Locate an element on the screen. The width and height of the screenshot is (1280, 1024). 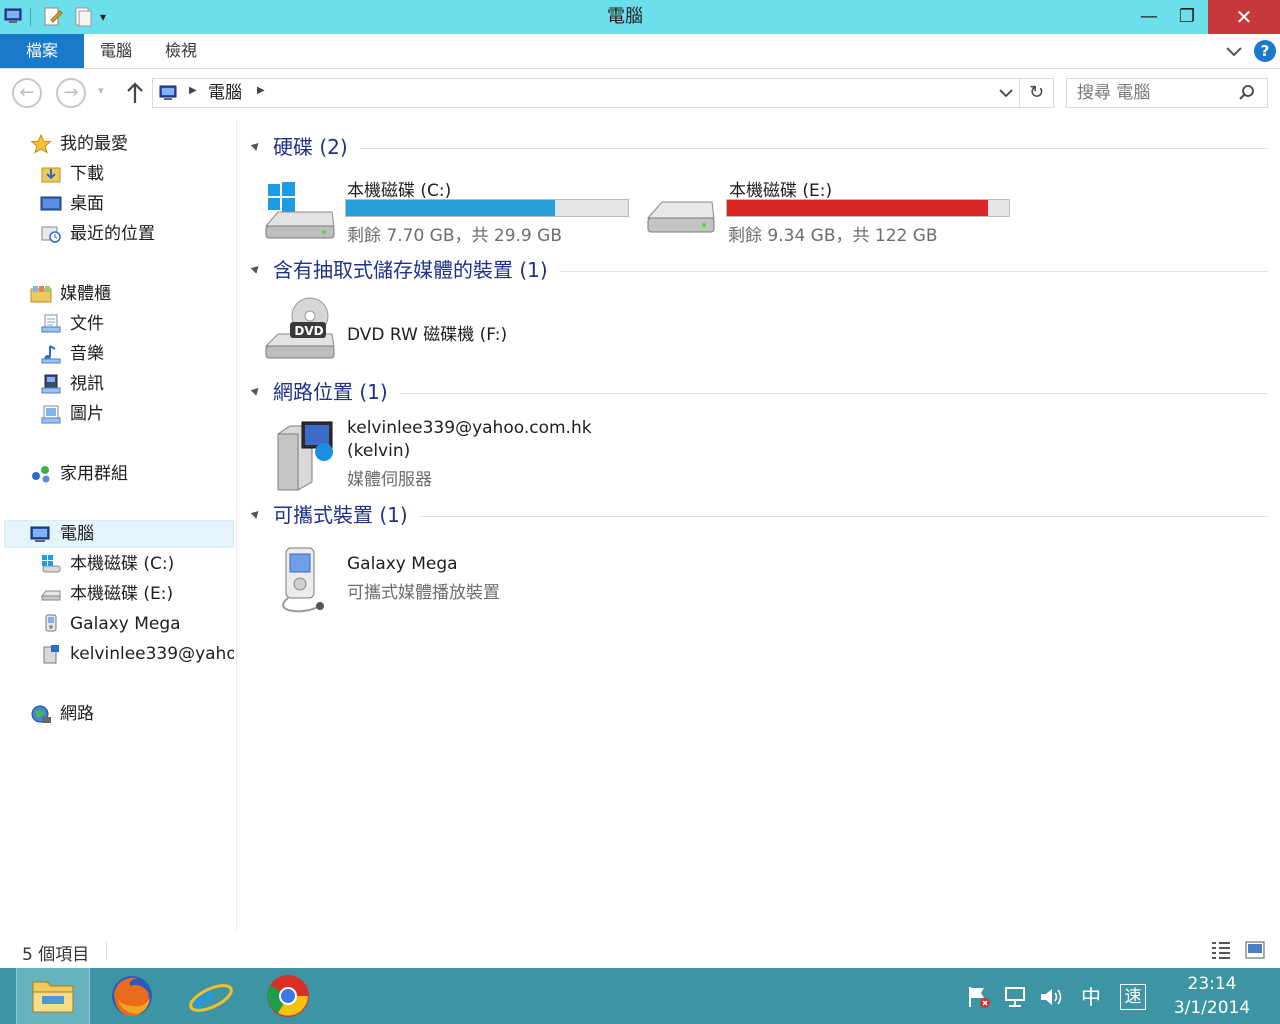
videos-icon is located at coordinates (51, 384).